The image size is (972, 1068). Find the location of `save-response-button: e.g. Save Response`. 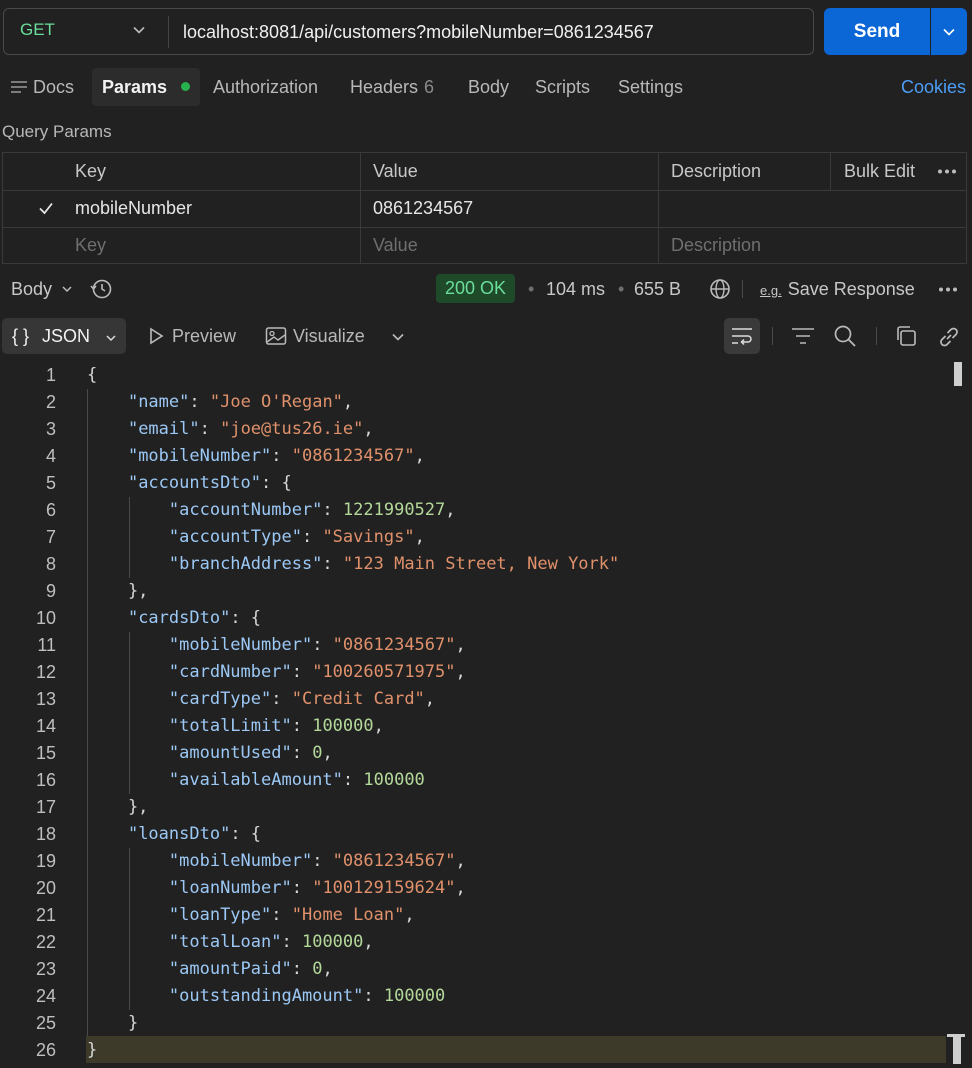

save-response-button: e.g. Save Response is located at coordinates (837, 289).